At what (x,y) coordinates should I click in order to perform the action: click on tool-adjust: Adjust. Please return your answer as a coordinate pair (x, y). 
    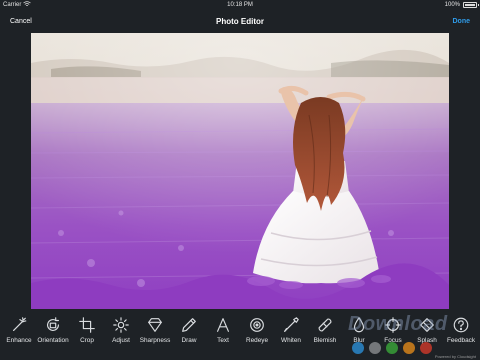
    Looking at the image, I should click on (121, 336).